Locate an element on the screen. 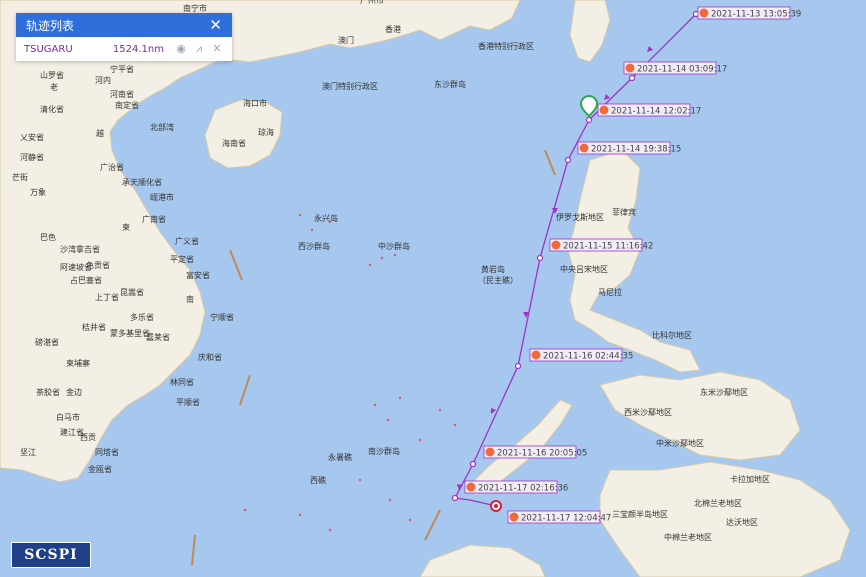 This screenshot has width=866, height=577. place-label: 西礁 is located at coordinates (318, 480).